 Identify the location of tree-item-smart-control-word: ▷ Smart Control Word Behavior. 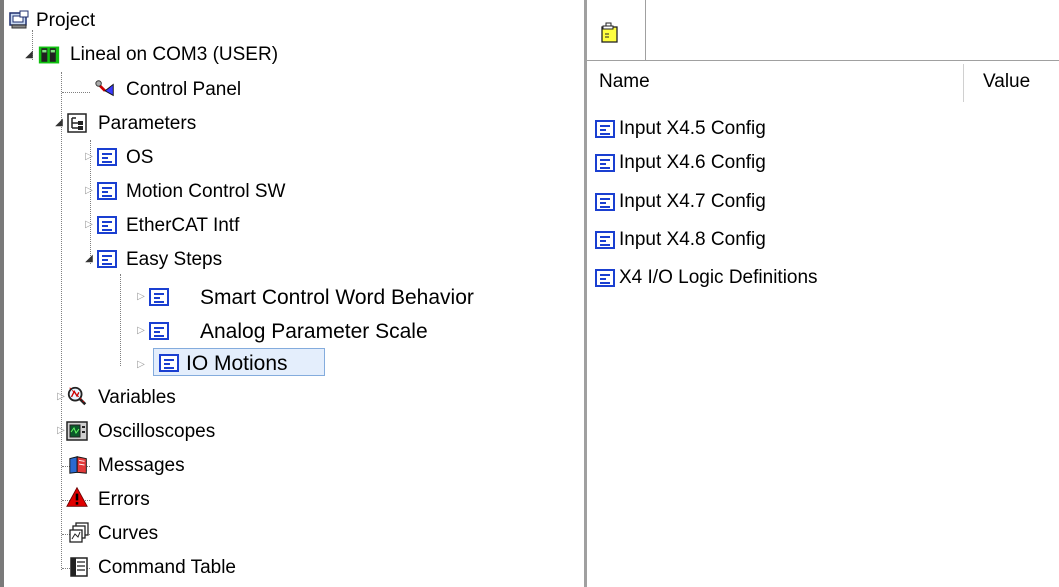
(284, 297).